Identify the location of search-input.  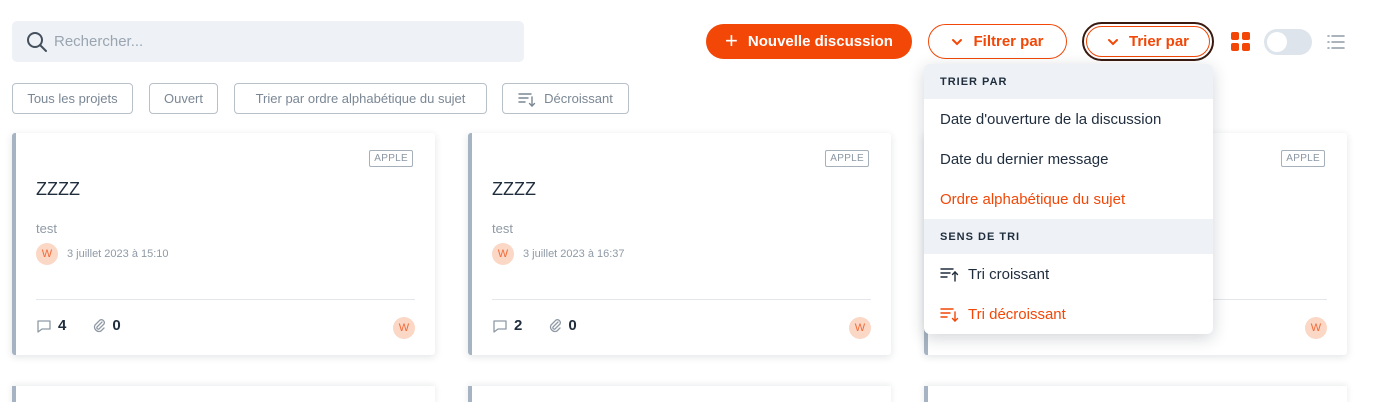
(274, 41).